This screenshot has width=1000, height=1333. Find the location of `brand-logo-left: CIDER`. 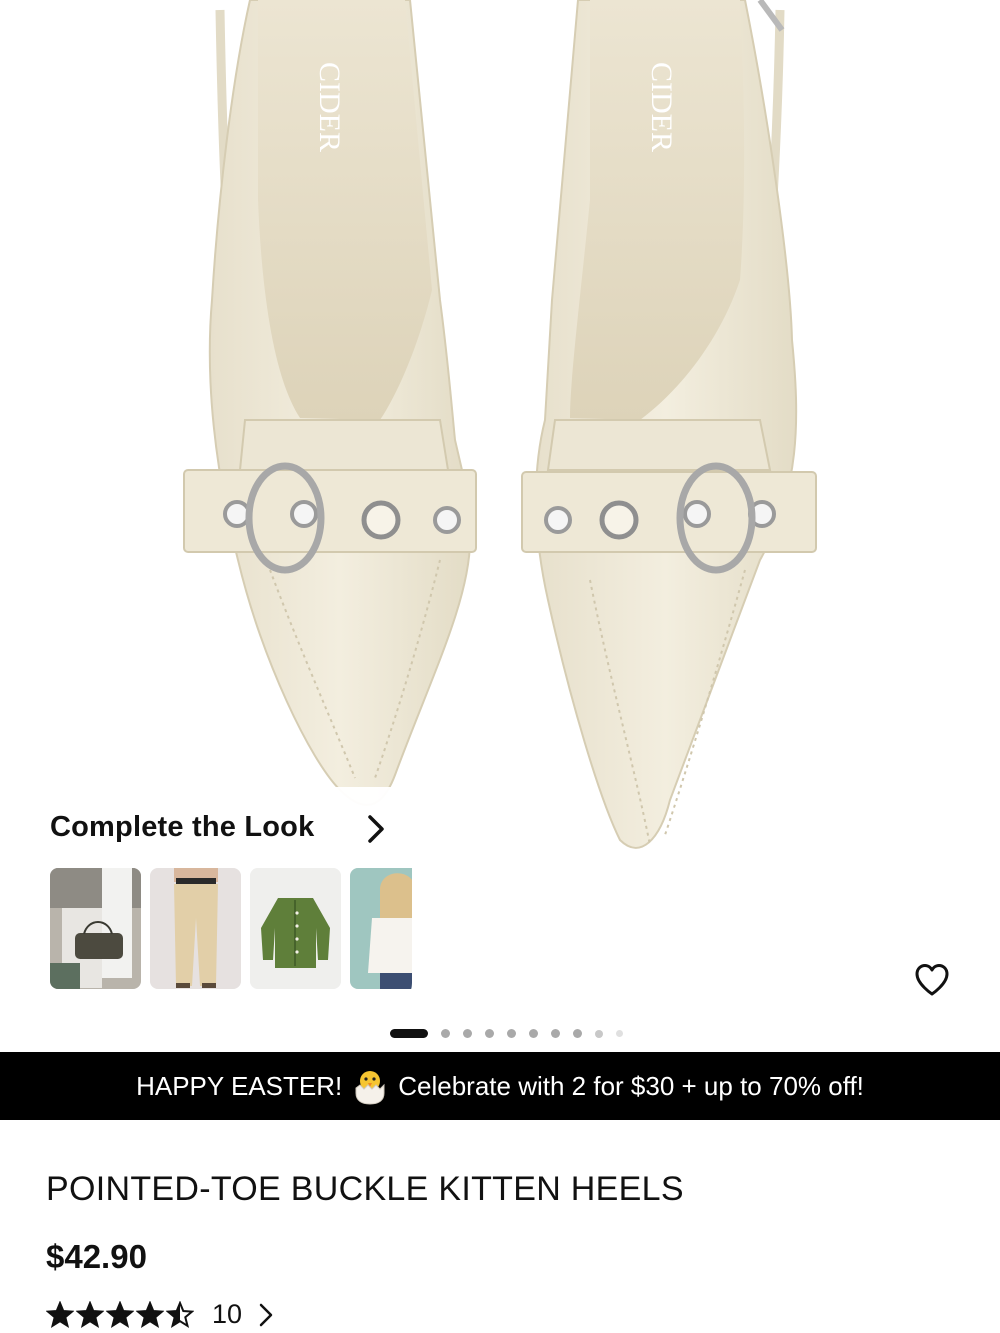

brand-logo-left: CIDER is located at coordinates (329, 107).